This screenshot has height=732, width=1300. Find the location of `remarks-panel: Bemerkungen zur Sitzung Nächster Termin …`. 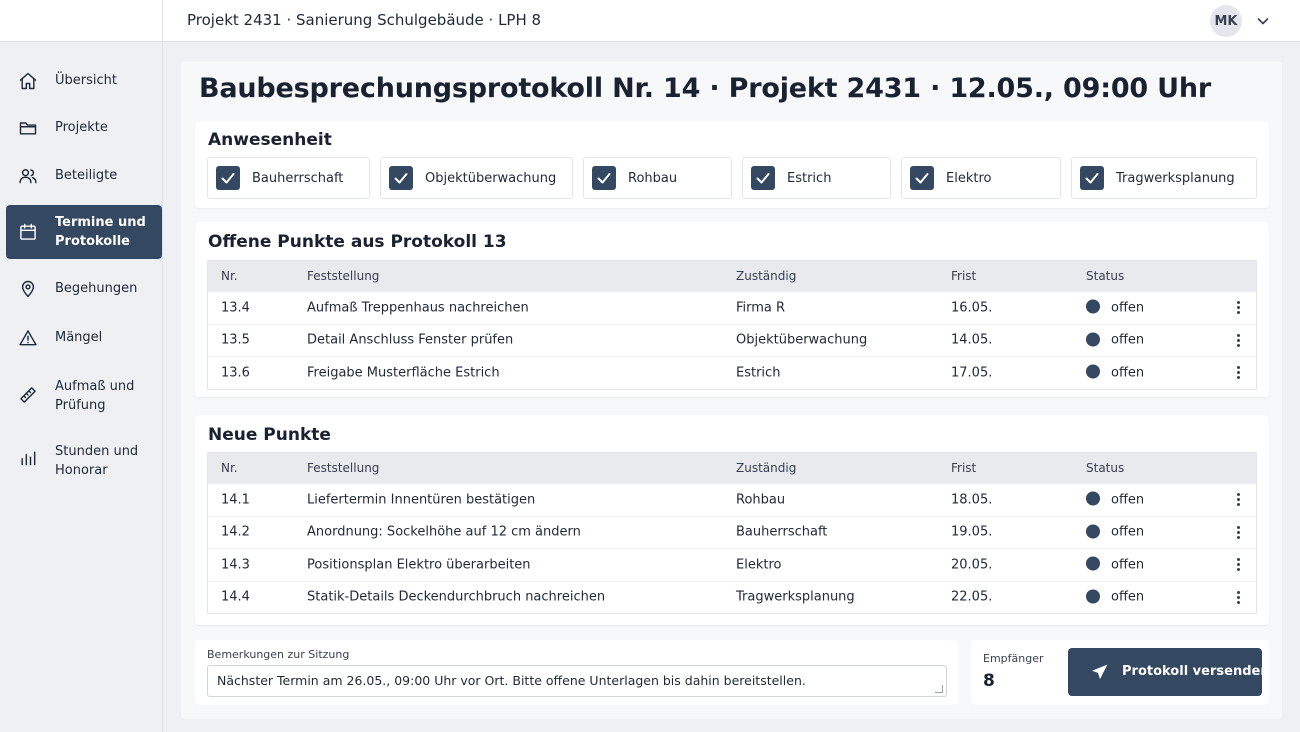

remarks-panel: Bemerkungen zur Sitzung Nächster Termin … is located at coordinates (576, 672).